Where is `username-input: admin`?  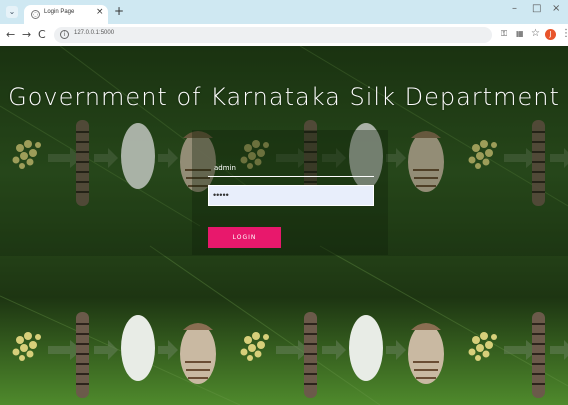 username-input: admin is located at coordinates (225, 168).